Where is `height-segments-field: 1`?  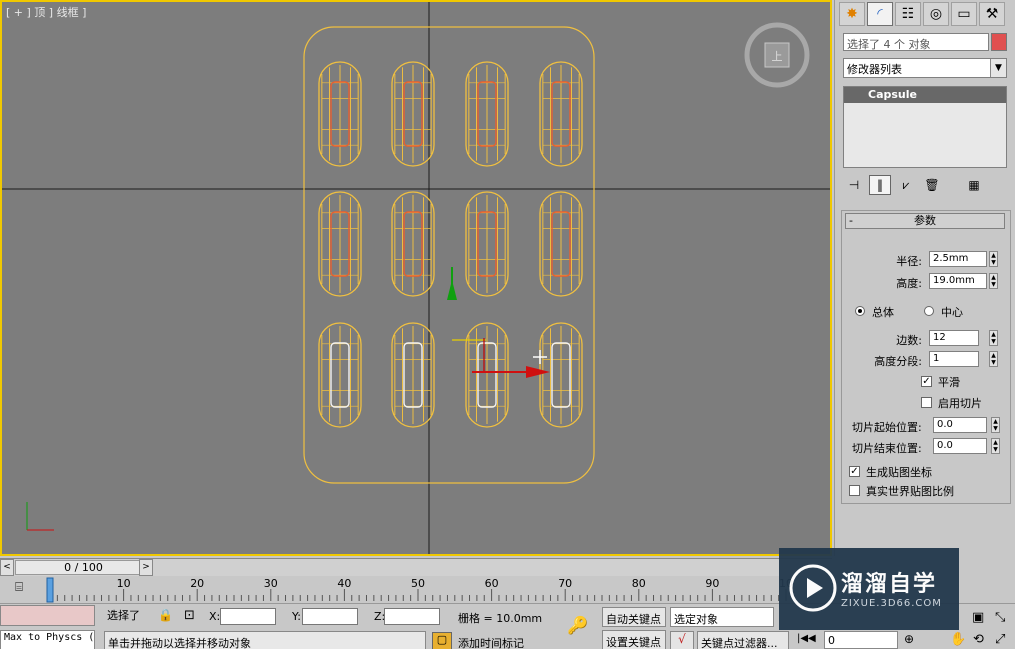
height-segments-field: 1 is located at coordinates (954, 359).